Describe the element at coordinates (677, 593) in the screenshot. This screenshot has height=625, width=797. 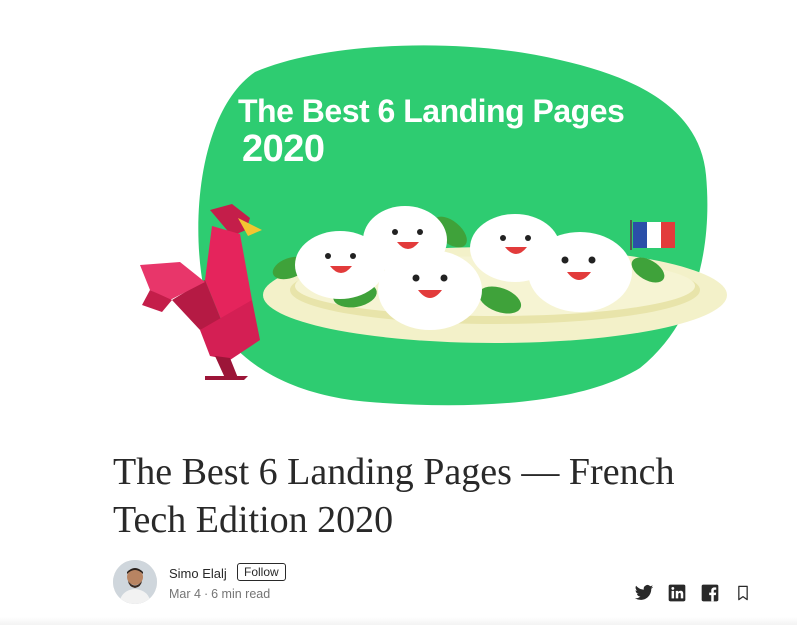
I see `linkedin-icon` at that location.